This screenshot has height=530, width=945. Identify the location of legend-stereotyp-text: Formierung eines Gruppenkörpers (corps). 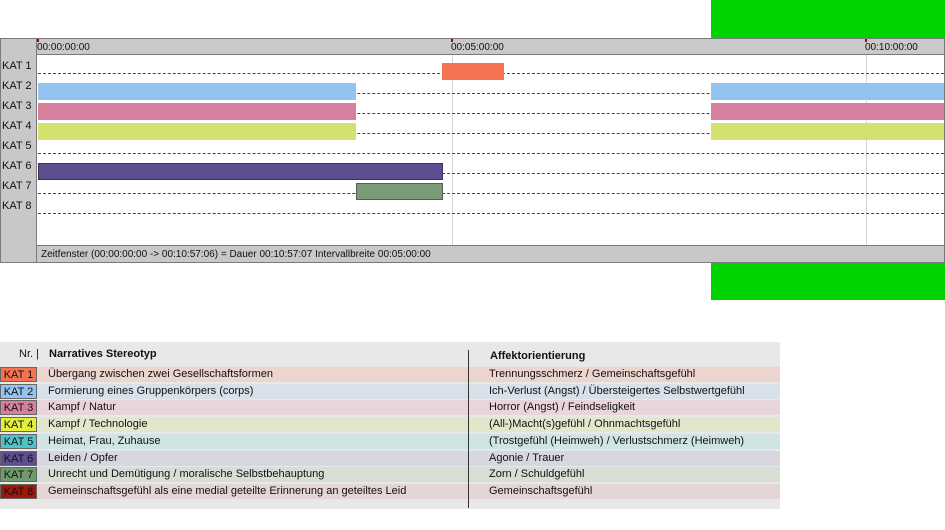
(151, 391).